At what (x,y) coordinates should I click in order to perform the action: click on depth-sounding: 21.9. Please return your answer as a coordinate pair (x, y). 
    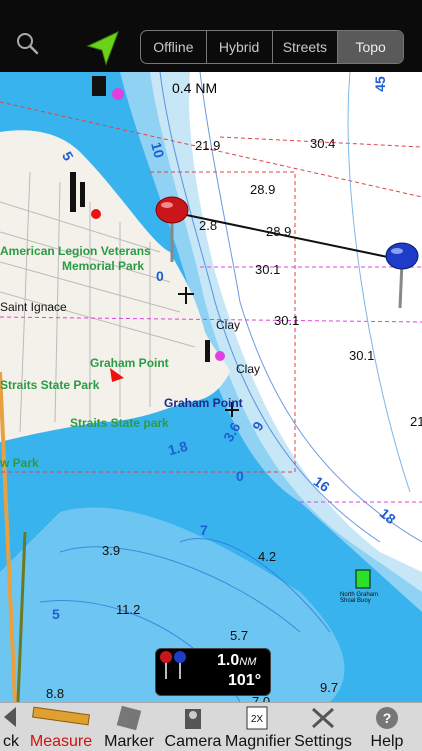
    Looking at the image, I should click on (208, 145).